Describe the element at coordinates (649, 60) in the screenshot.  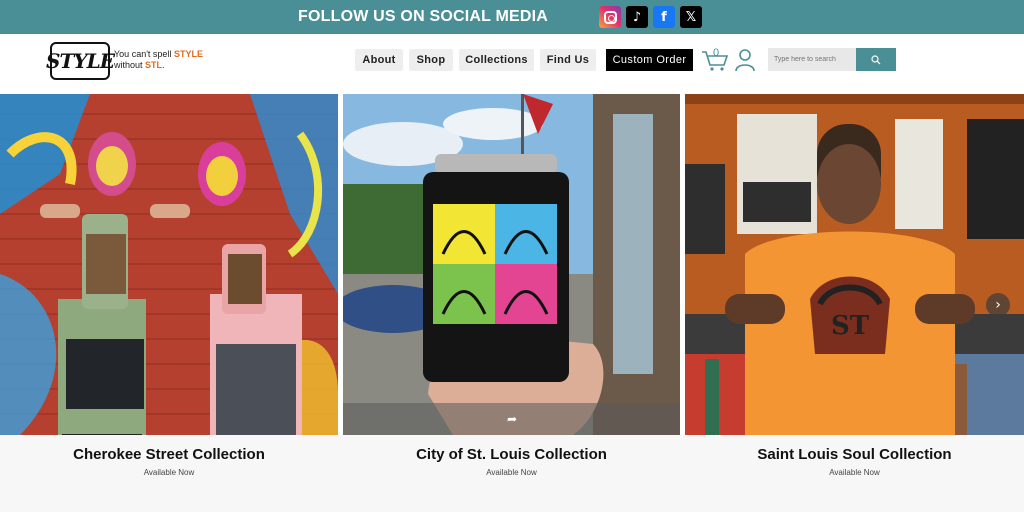
I see `custom-order-button: Custom Order` at that location.